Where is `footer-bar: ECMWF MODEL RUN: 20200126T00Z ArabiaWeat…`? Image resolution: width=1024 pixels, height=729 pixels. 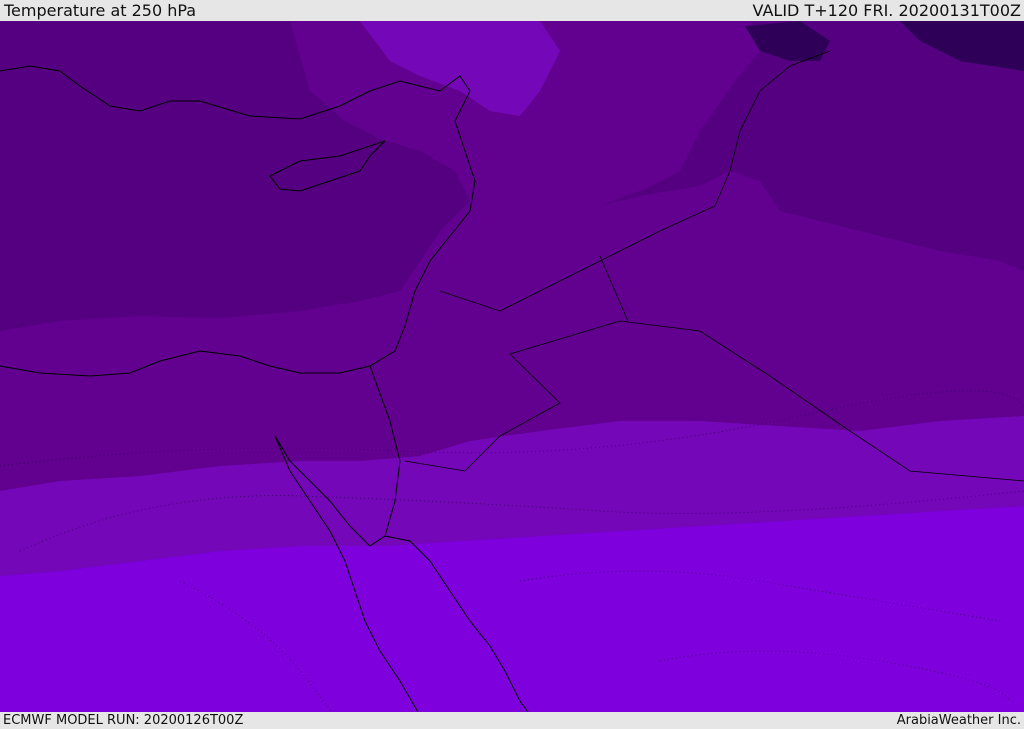 footer-bar: ECMWF MODEL RUN: 20200126T00Z ArabiaWeat… is located at coordinates (512, 720).